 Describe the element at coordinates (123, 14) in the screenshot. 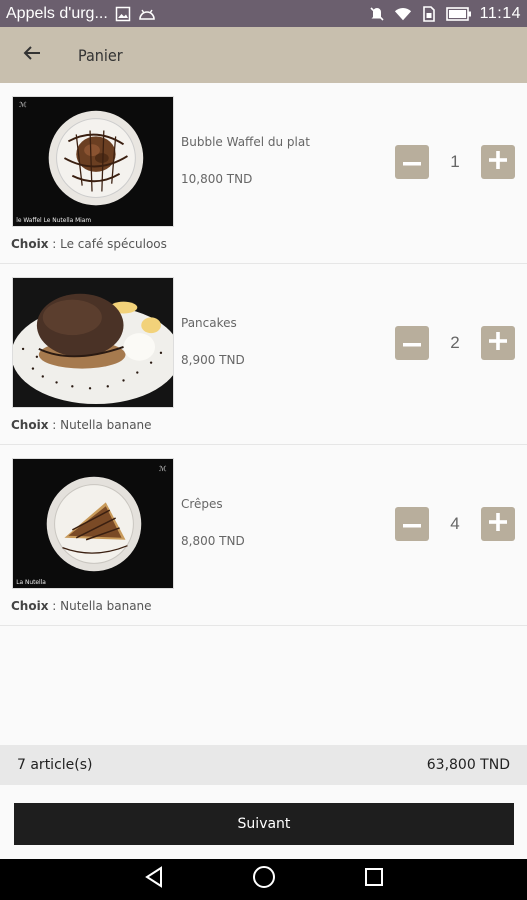

I see `image-icon` at that location.